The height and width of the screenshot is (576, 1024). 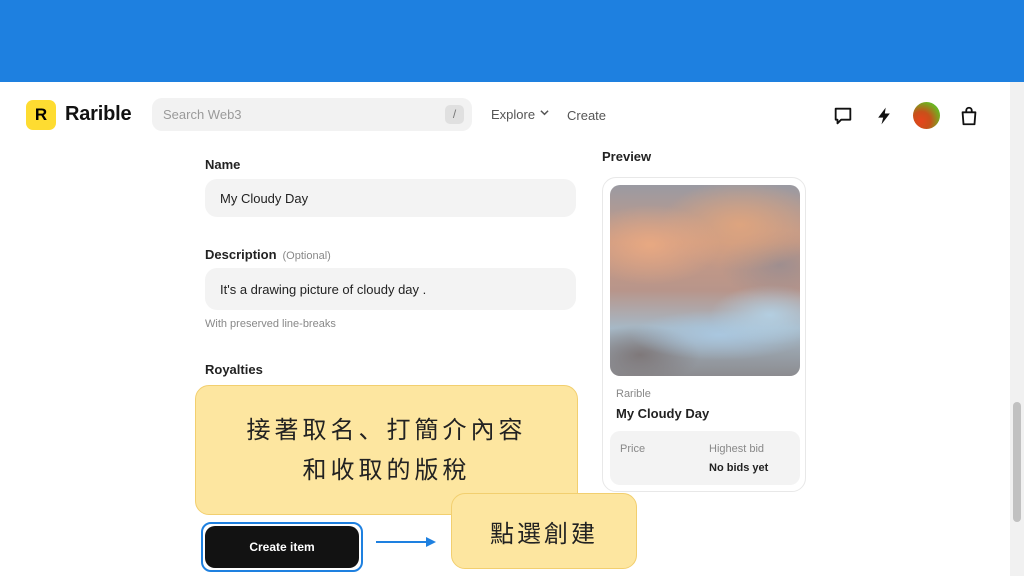 I want to click on arrow-right-icon, so click(x=406, y=542).